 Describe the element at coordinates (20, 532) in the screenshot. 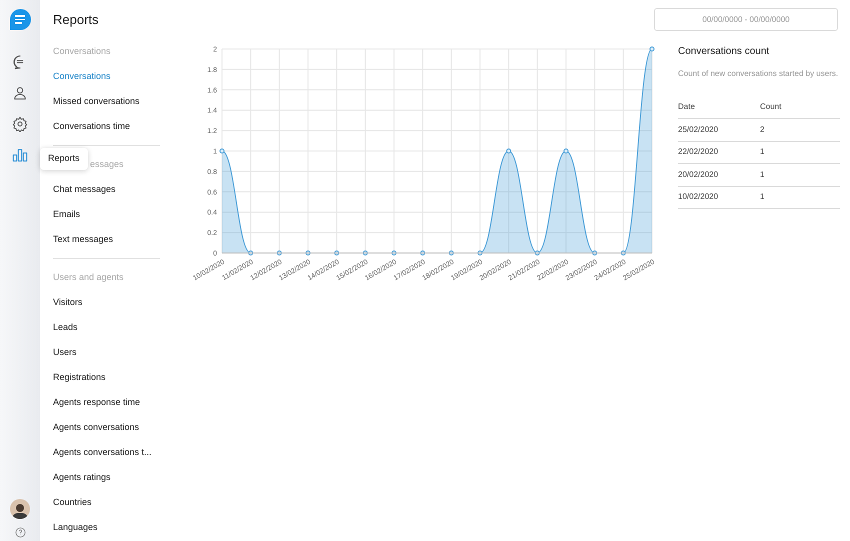

I see `help-icon` at that location.